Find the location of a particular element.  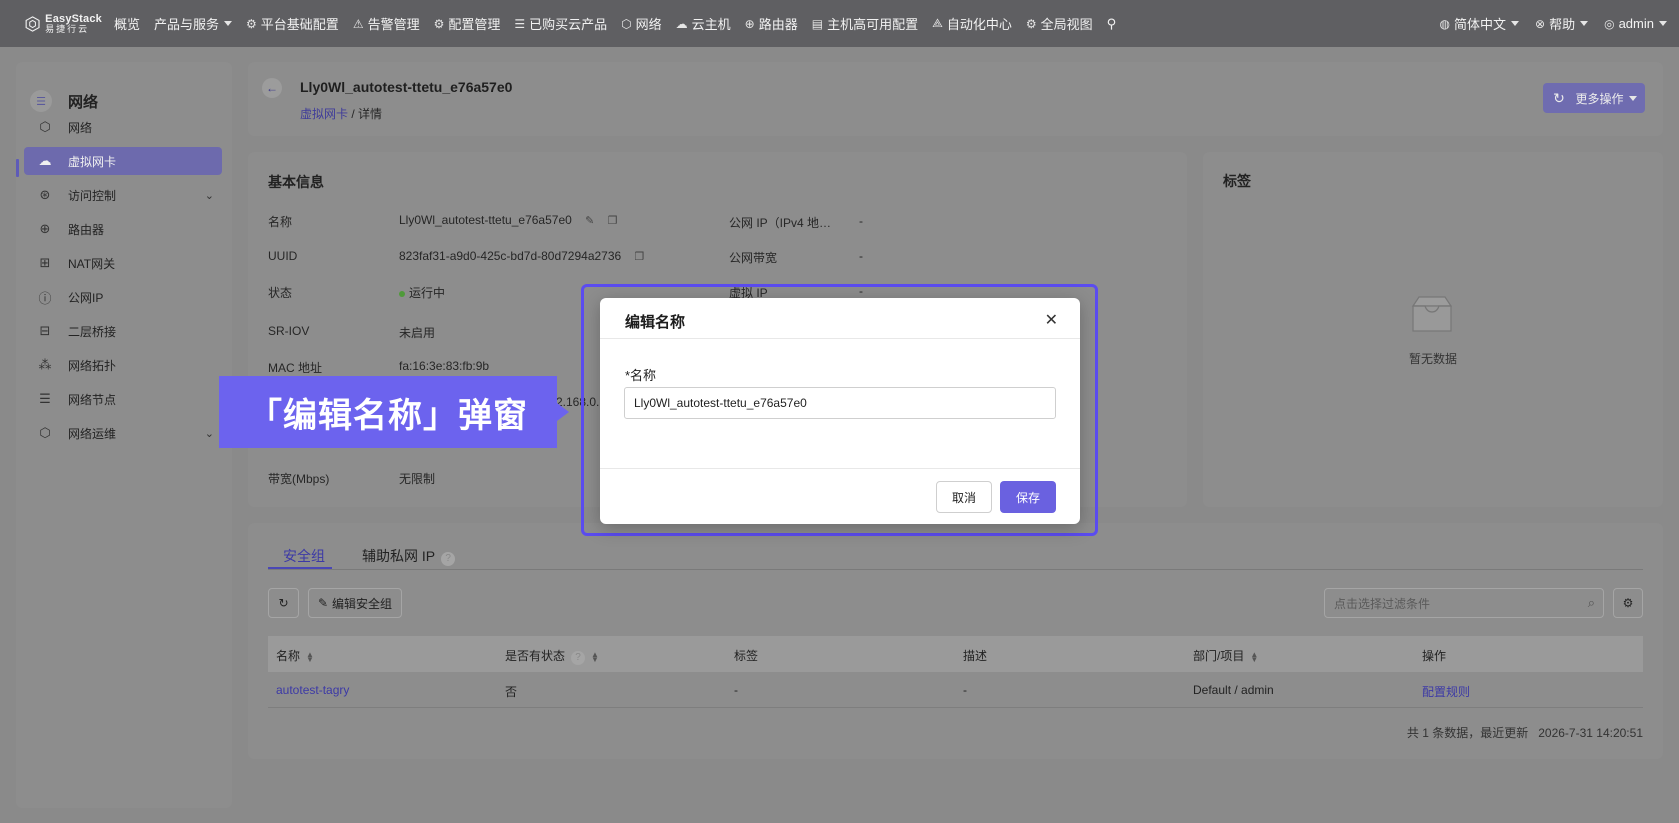

sidebar-item-0: ⬡ 网络 is located at coordinates (123, 127).